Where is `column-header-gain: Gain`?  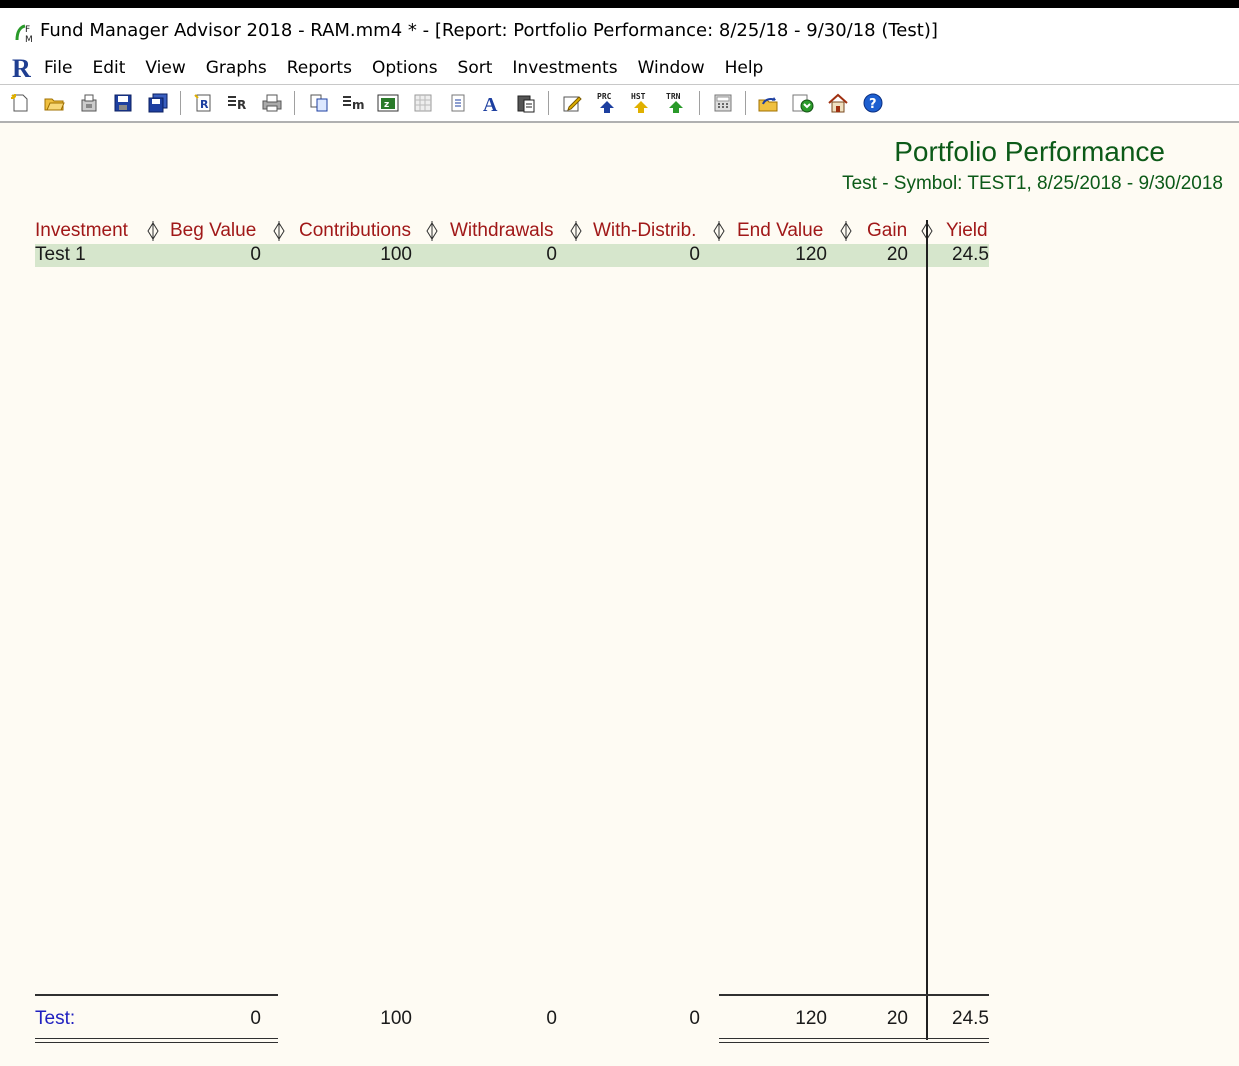
column-header-gain: Gain is located at coordinates (887, 231).